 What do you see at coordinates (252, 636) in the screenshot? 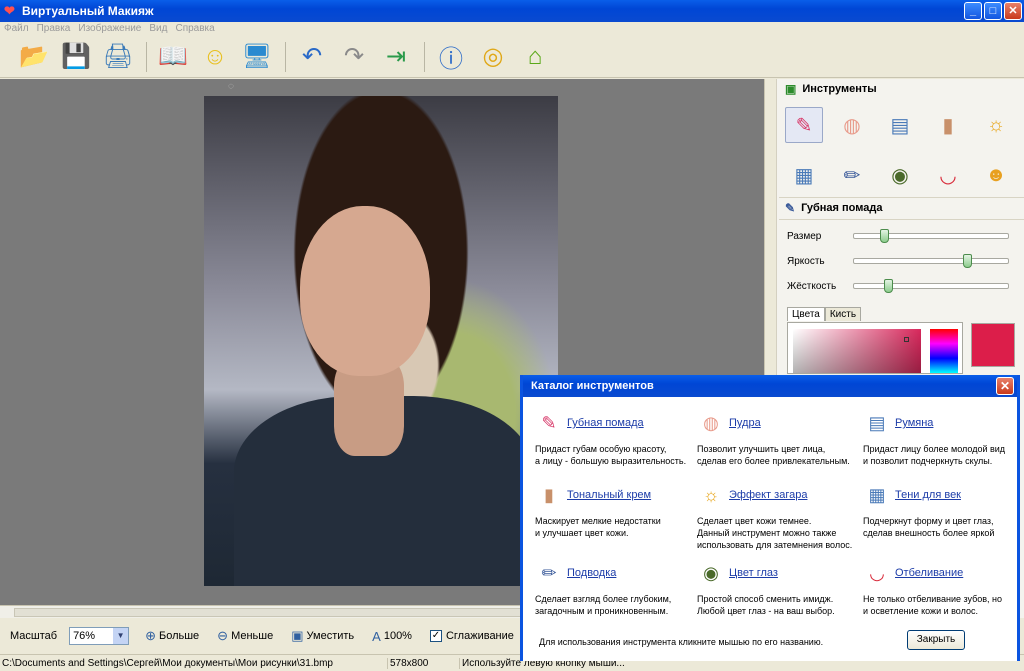
I see `zoom-out-label: Меньше` at bounding box center [252, 636].